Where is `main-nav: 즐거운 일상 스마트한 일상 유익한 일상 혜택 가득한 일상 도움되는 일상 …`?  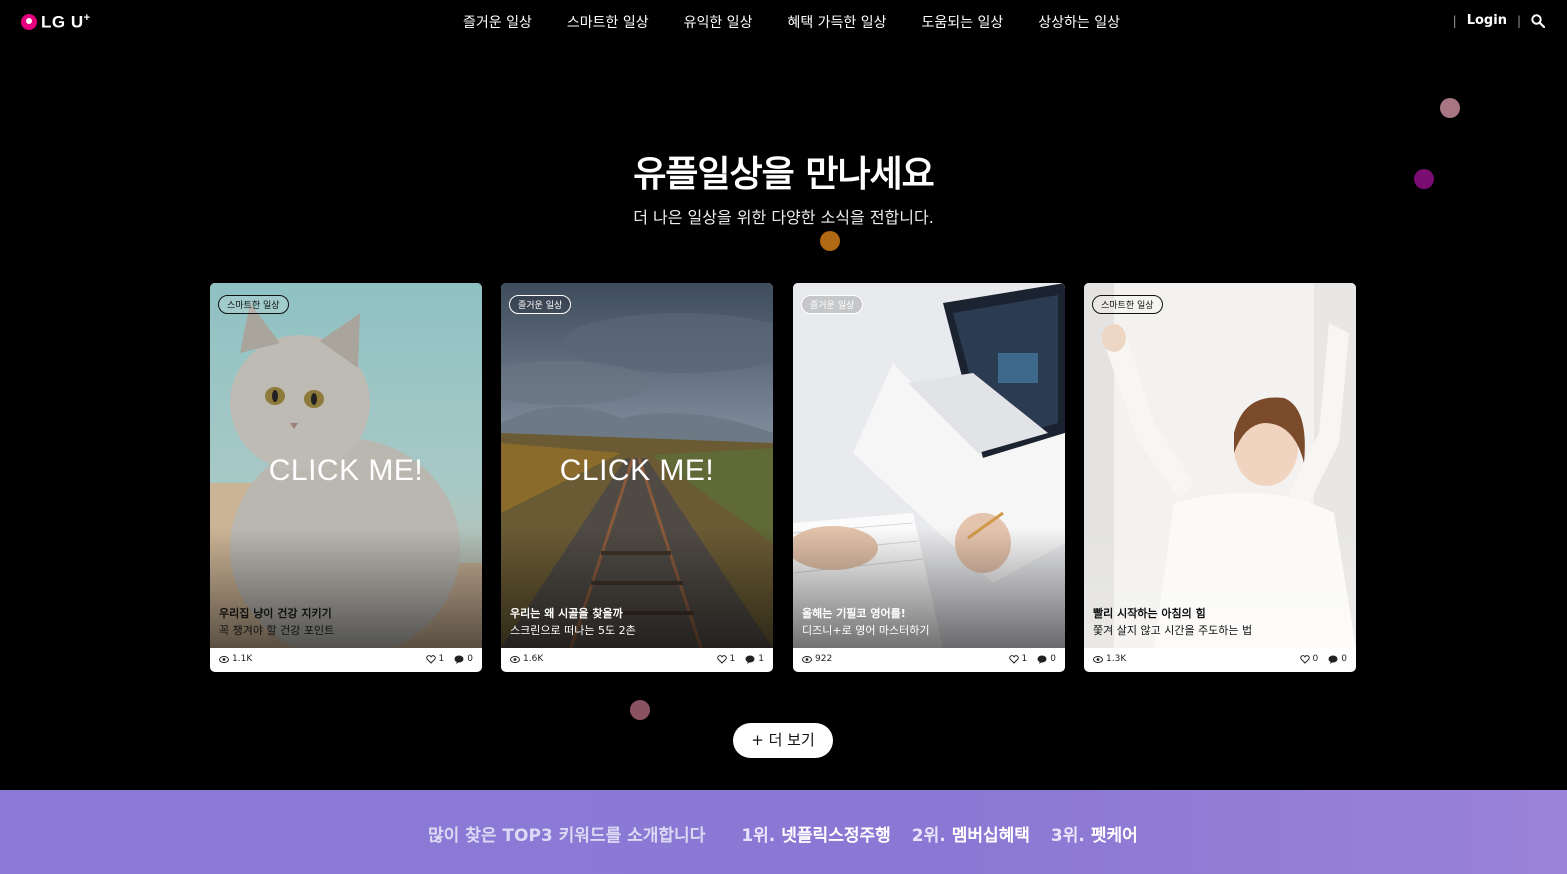
main-nav: 즐거운 일상 스마트한 일상 유익한 일상 혜택 가득한 일상 도움되는 일상 … is located at coordinates (791, 22).